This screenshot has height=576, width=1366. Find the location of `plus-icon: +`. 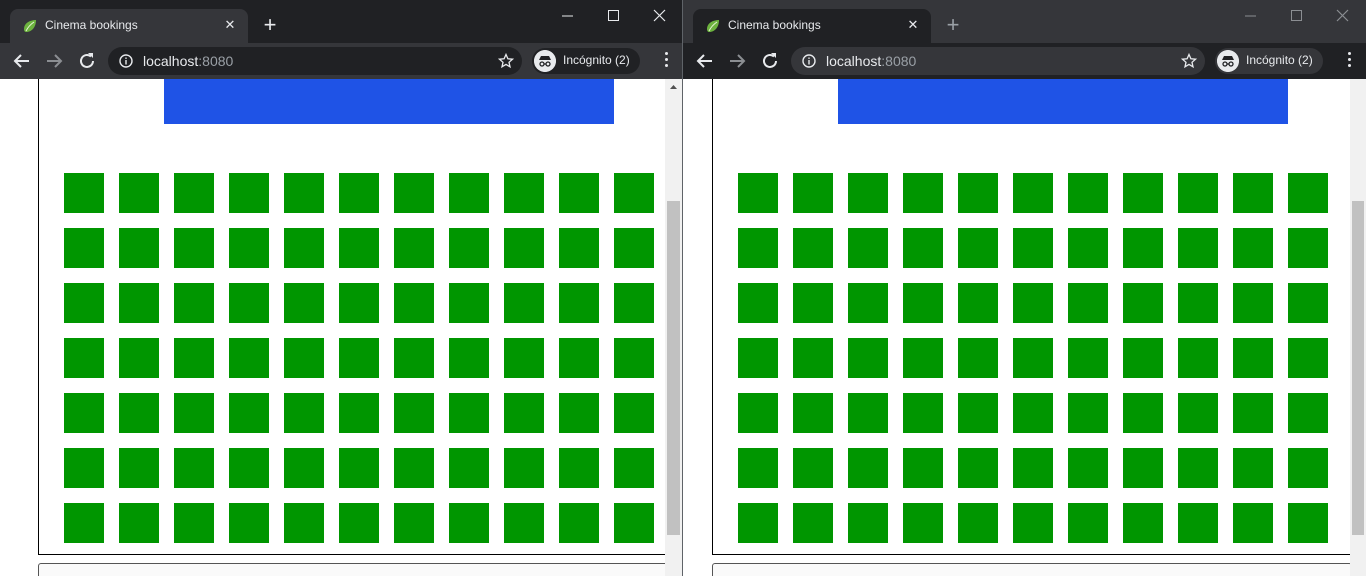

plus-icon: + is located at coordinates (270, 26).